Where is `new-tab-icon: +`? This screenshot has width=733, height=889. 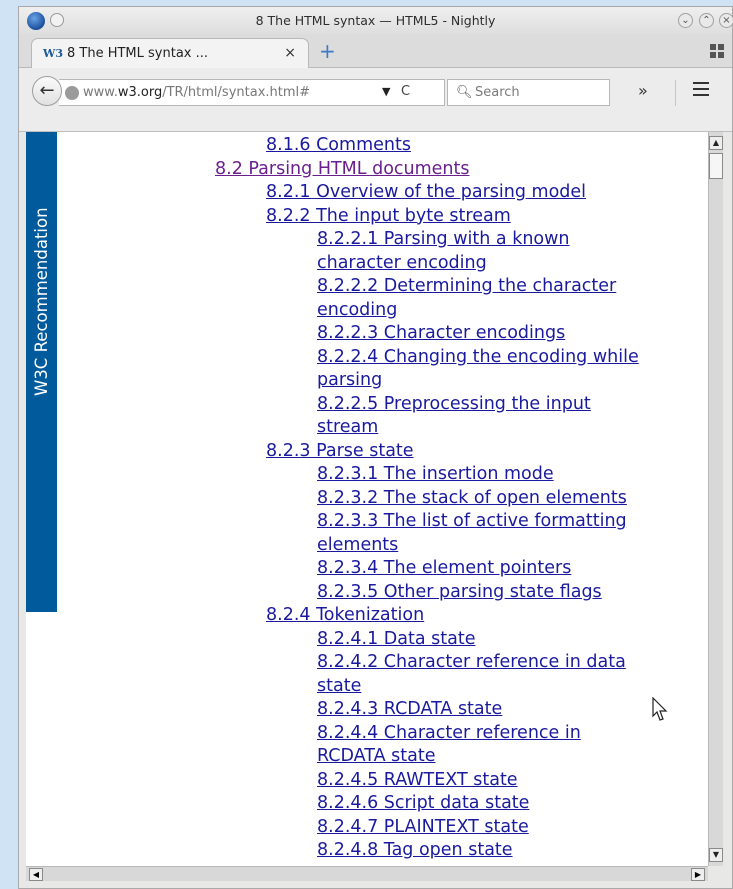
new-tab-icon: + is located at coordinates (327, 51).